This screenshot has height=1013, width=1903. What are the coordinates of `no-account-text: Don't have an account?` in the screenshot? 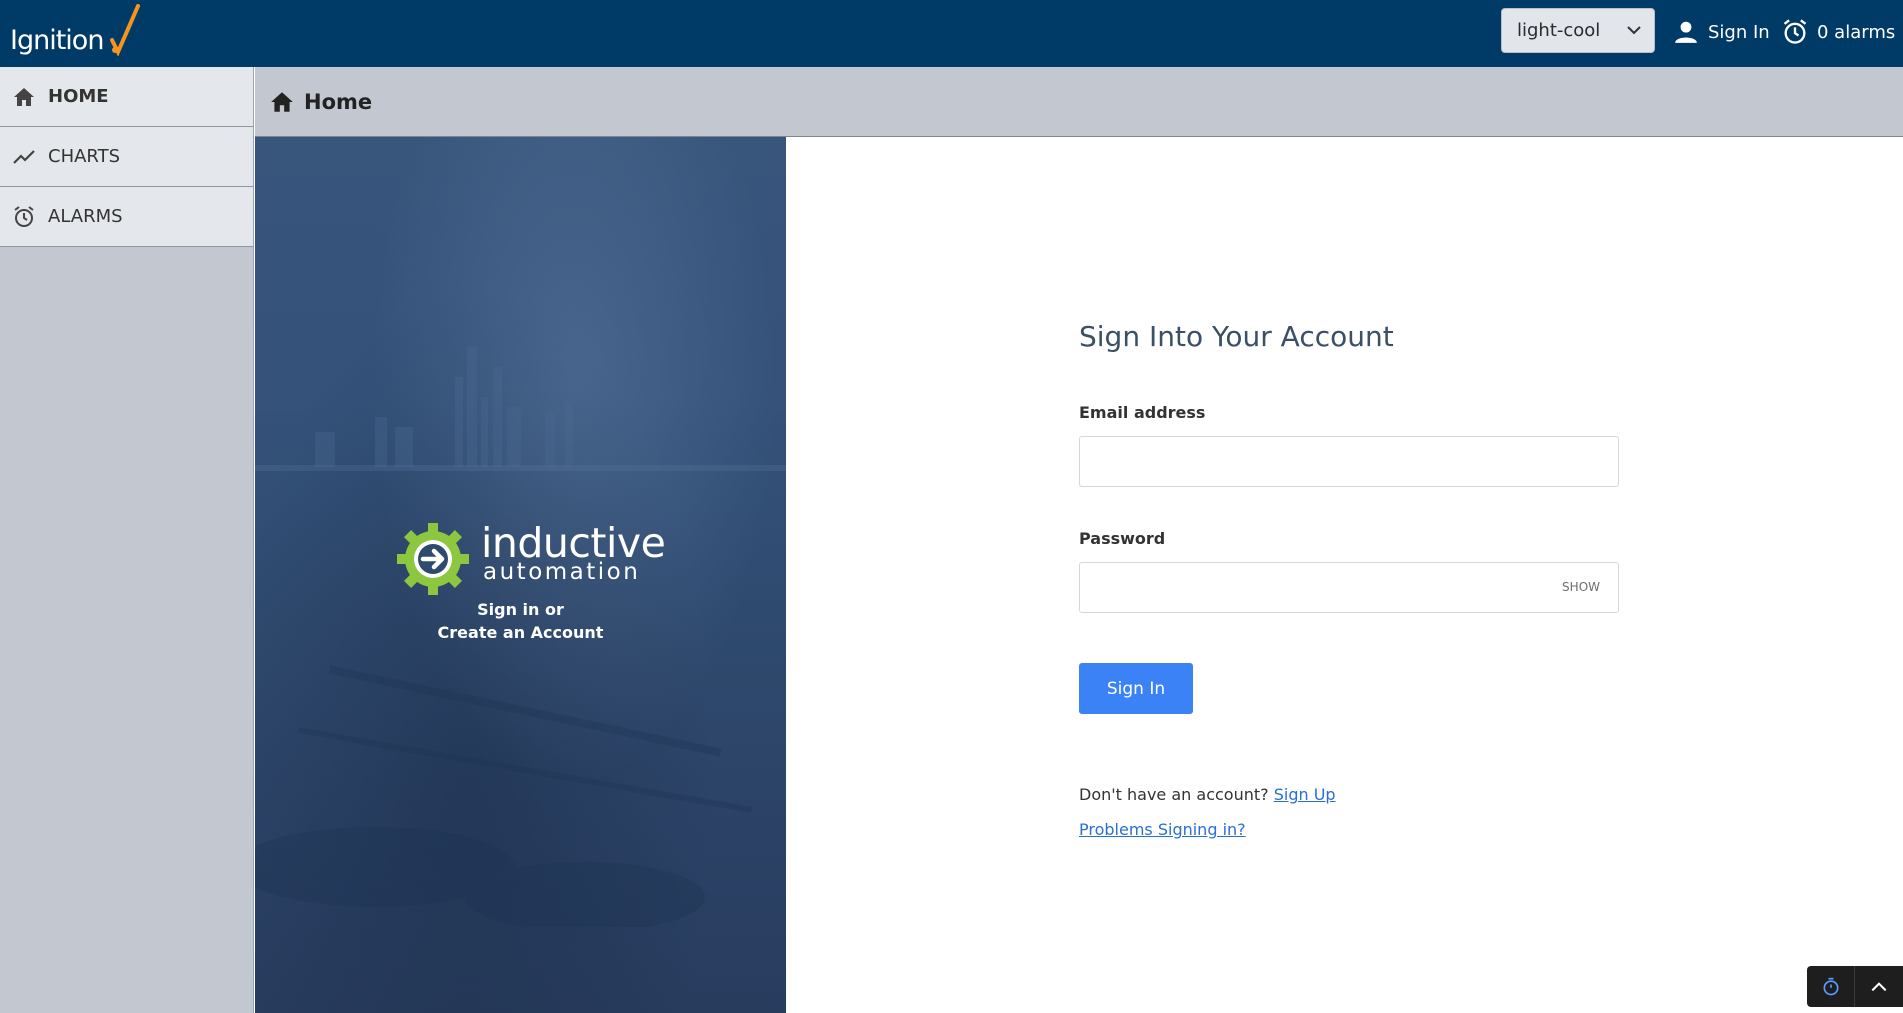 It's located at (1174, 794).